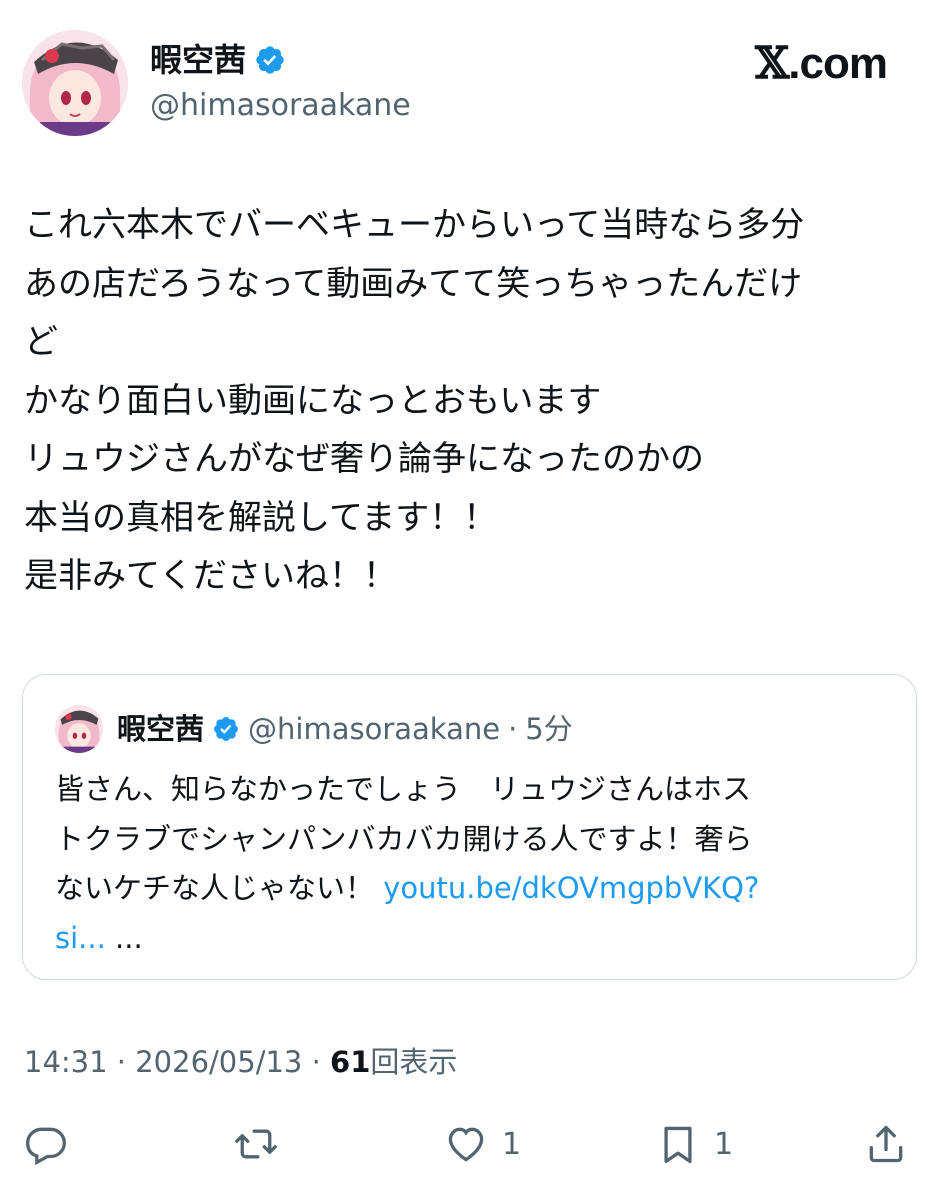  Describe the element at coordinates (548, 729) in the screenshot. I see `quoted-time: 5分` at that location.